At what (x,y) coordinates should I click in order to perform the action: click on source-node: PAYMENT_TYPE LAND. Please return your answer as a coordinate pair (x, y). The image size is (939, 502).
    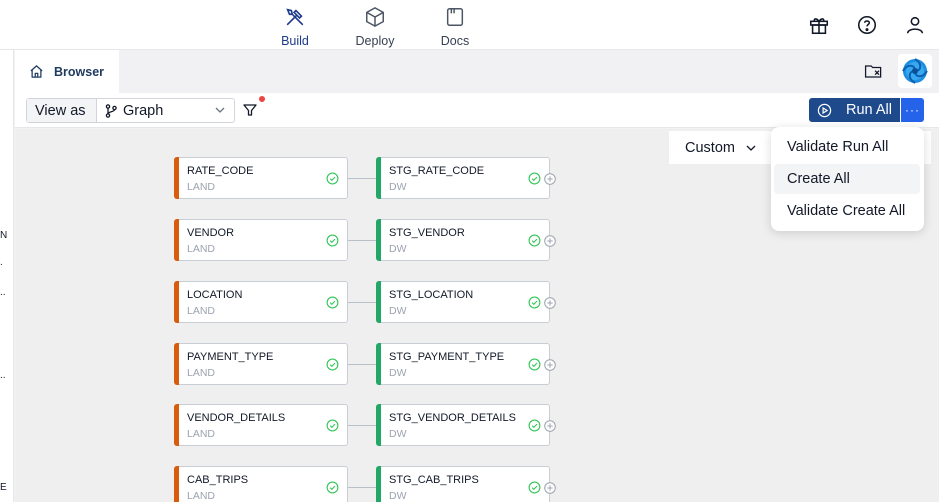
    Looking at the image, I should click on (261, 364).